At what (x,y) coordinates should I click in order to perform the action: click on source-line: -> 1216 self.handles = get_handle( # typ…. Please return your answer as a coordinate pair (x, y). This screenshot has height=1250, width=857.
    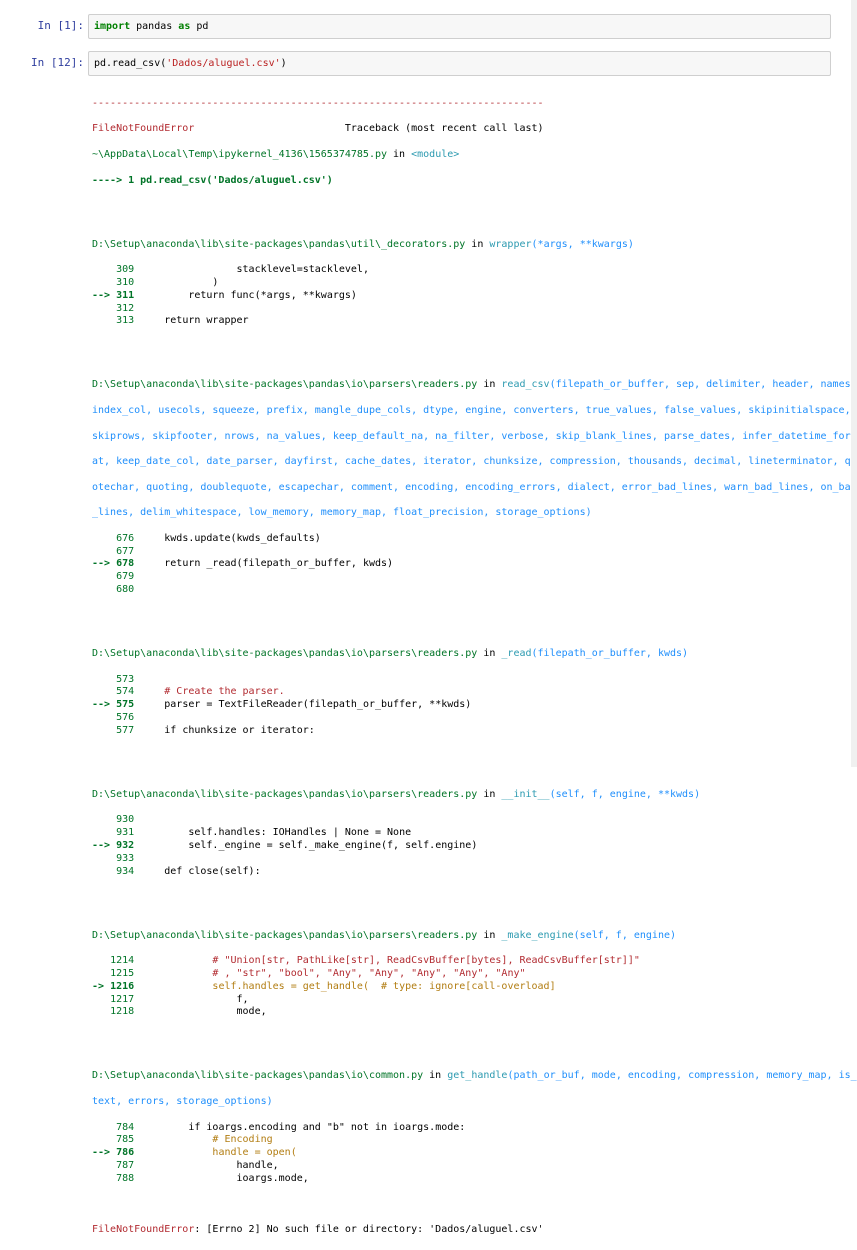
    Looking at the image, I should click on (462, 987).